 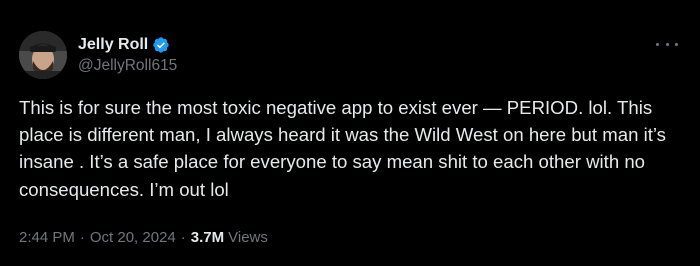 I want to click on name-row: Jelly Roll, so click(x=127, y=45).